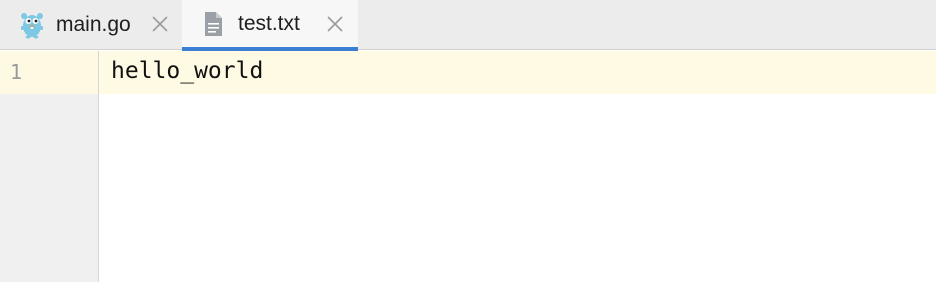  I want to click on gopher-icon, so click(32, 25).